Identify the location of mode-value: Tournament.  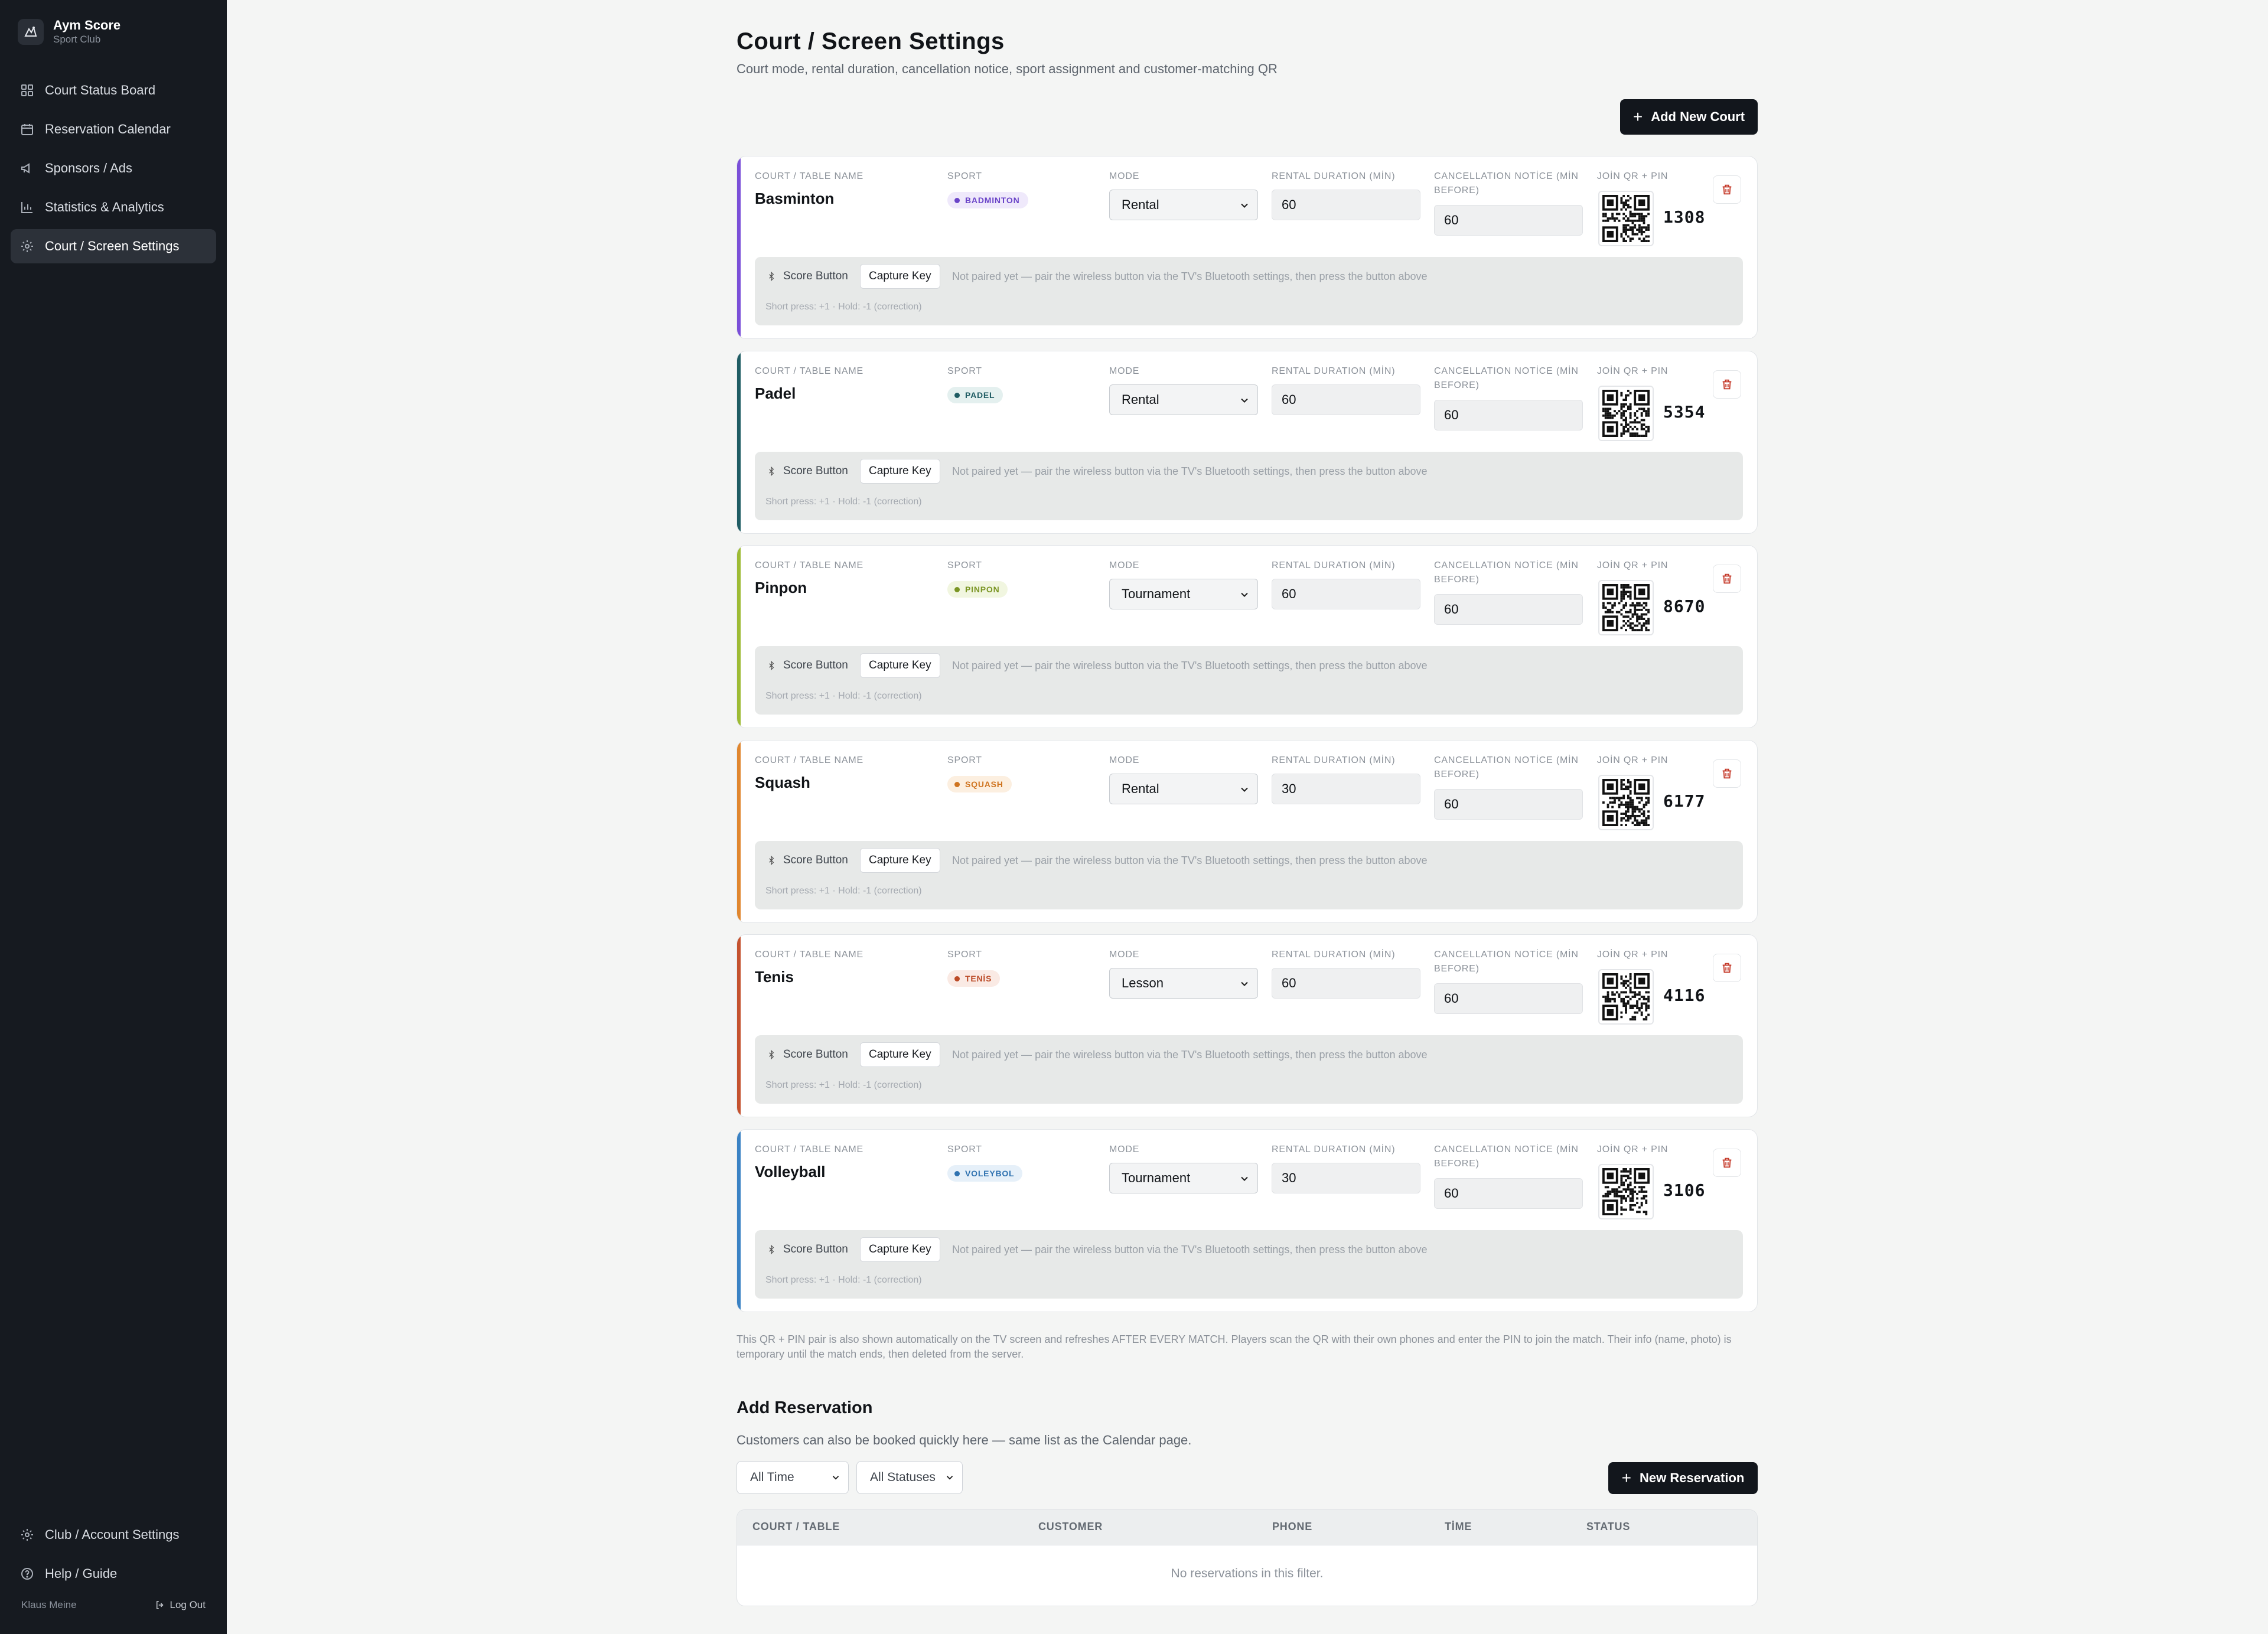
(1156, 593).